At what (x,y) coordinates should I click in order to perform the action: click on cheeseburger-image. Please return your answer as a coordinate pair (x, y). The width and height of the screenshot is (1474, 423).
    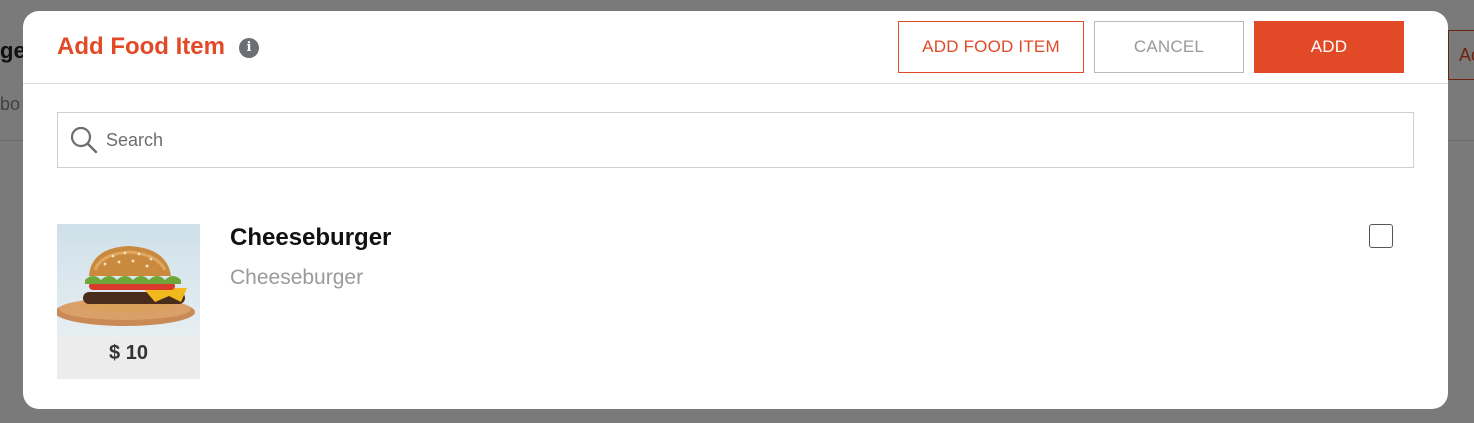
    Looking at the image, I should click on (128, 280).